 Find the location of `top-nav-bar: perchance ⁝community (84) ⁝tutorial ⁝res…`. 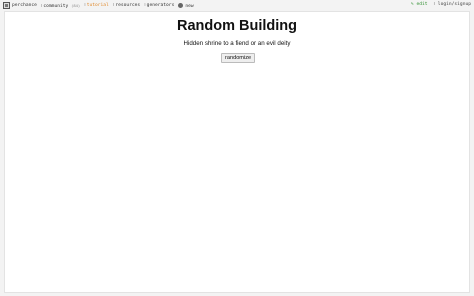

top-nav-bar: perchance ⁝community (84) ⁝tutorial ⁝res… is located at coordinates (237, 5).